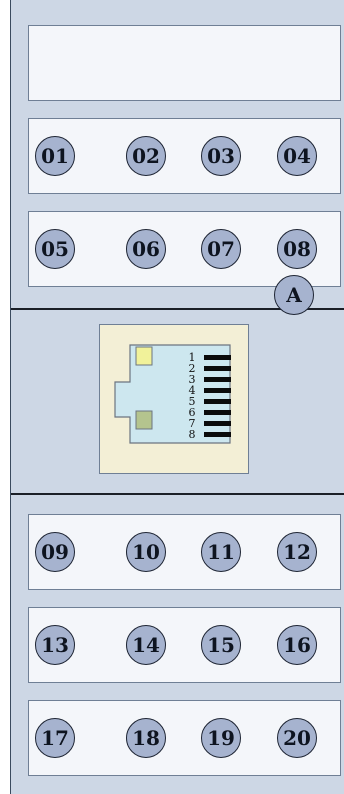 Image resolution: width=344 pixels, height=794 pixels. Describe the element at coordinates (297, 738) in the screenshot. I see `terminal-20: 20` at that location.